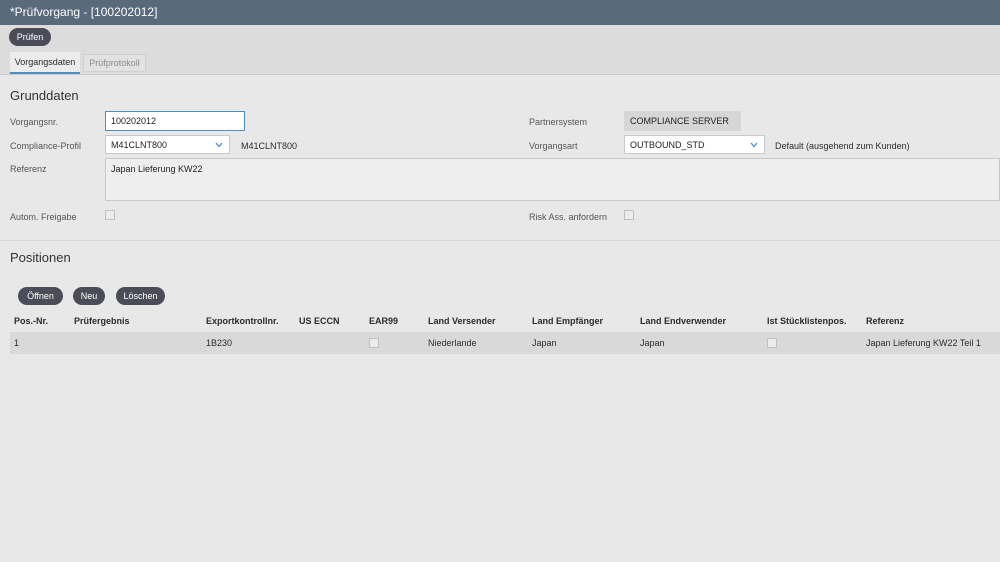 This screenshot has width=1000, height=562. Describe the element at coordinates (110, 215) in the screenshot. I see `autom-freigabe-checkbox` at that location.